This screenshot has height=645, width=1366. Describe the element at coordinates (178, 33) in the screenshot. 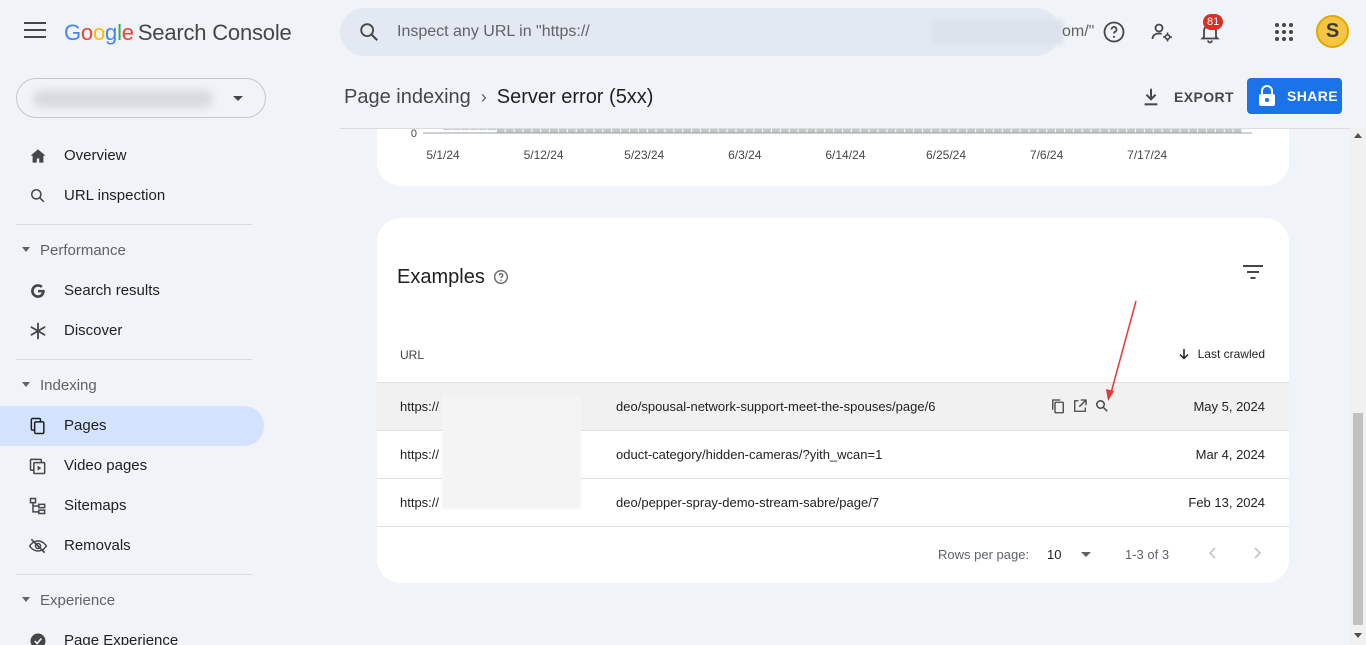

I see `google-search-console-logo: Google Search Console` at that location.